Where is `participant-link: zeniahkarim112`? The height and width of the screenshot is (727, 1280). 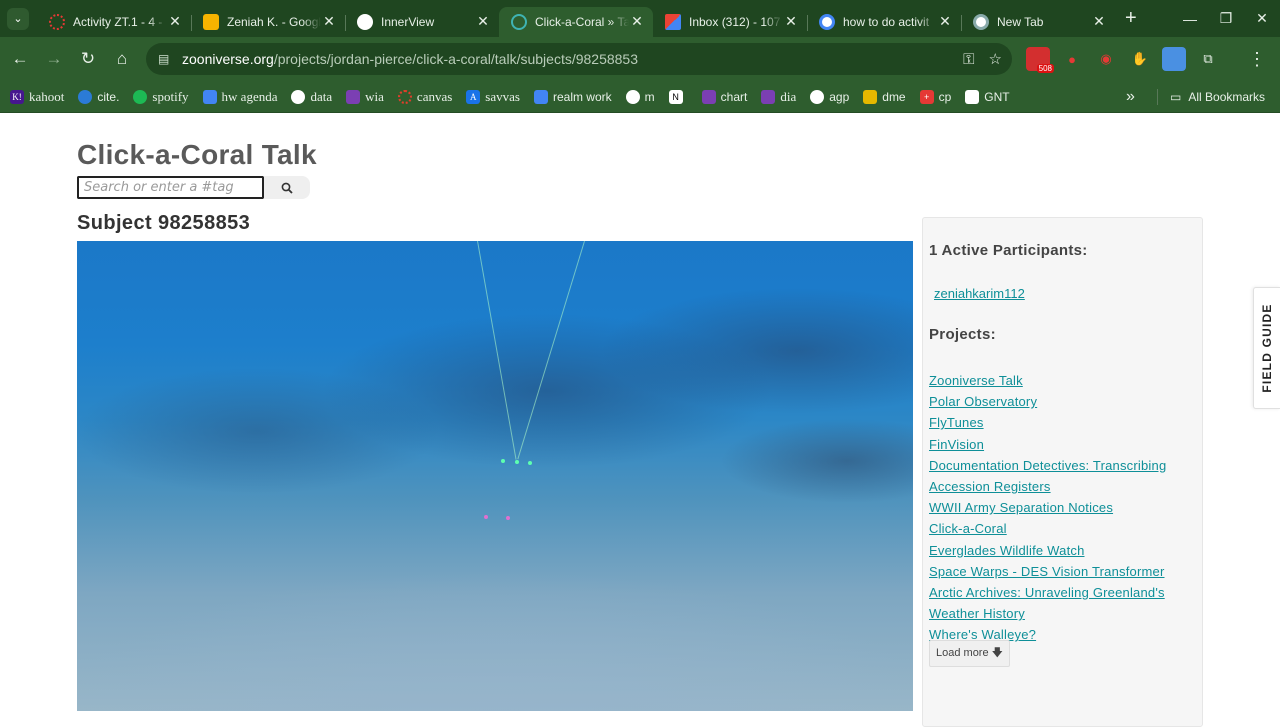 participant-link: zeniahkarim112 is located at coordinates (979, 293).